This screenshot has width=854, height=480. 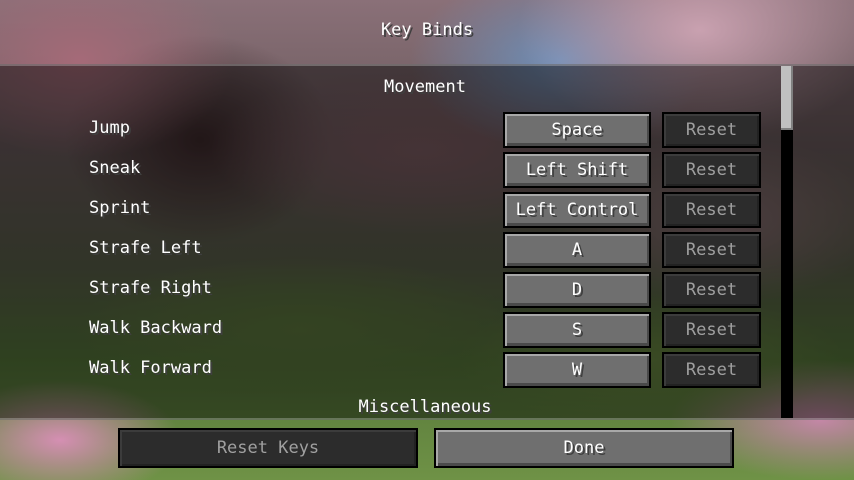 What do you see at coordinates (425, 407) in the screenshot?
I see `section-header-miscellaneous: Miscellaneous` at bounding box center [425, 407].